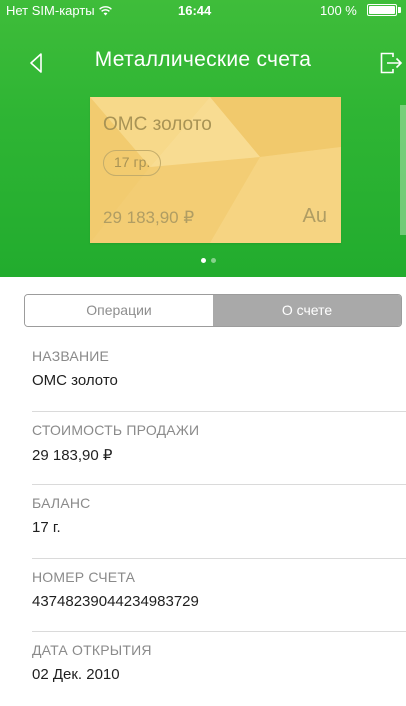 Image resolution: width=406 pixels, height=706 pixels. I want to click on page-dot, so click(213, 260).